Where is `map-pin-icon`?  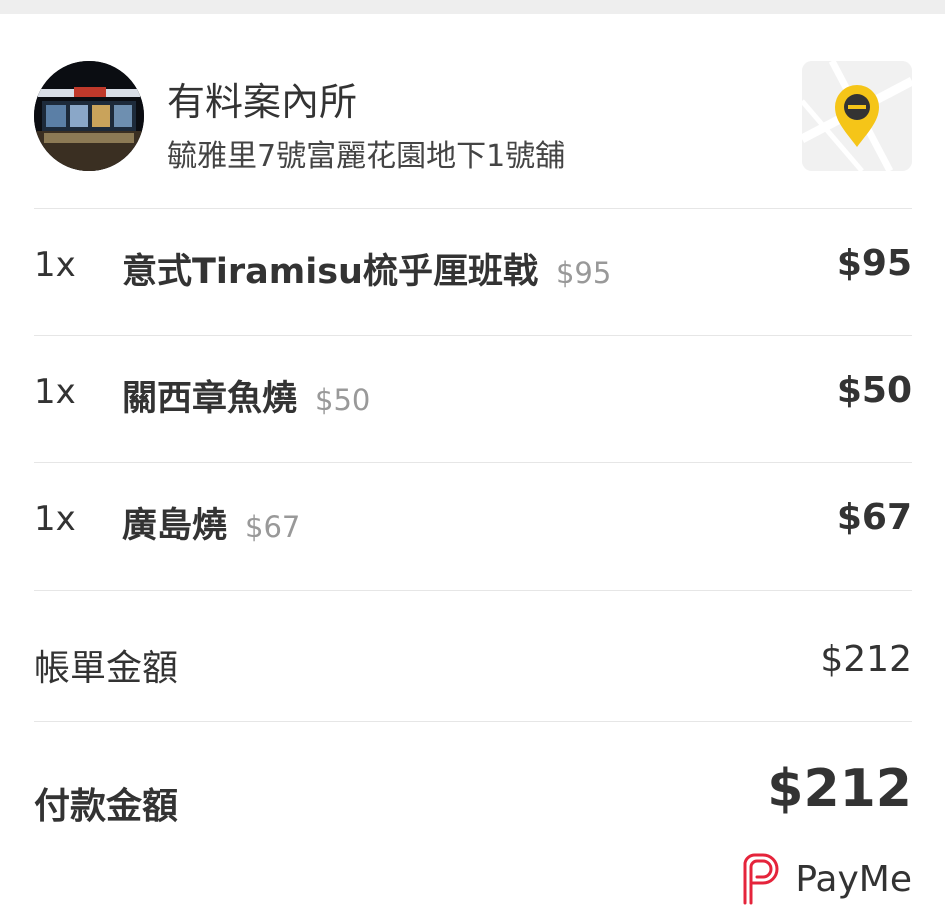
map-pin-icon is located at coordinates (857, 116).